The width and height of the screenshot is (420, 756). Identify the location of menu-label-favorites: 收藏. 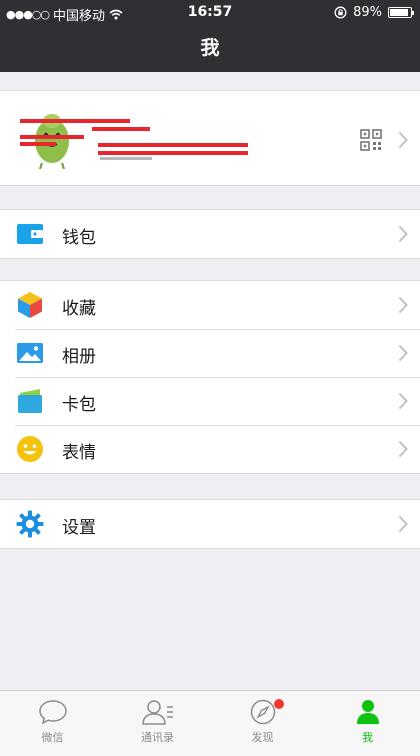
(79, 309).